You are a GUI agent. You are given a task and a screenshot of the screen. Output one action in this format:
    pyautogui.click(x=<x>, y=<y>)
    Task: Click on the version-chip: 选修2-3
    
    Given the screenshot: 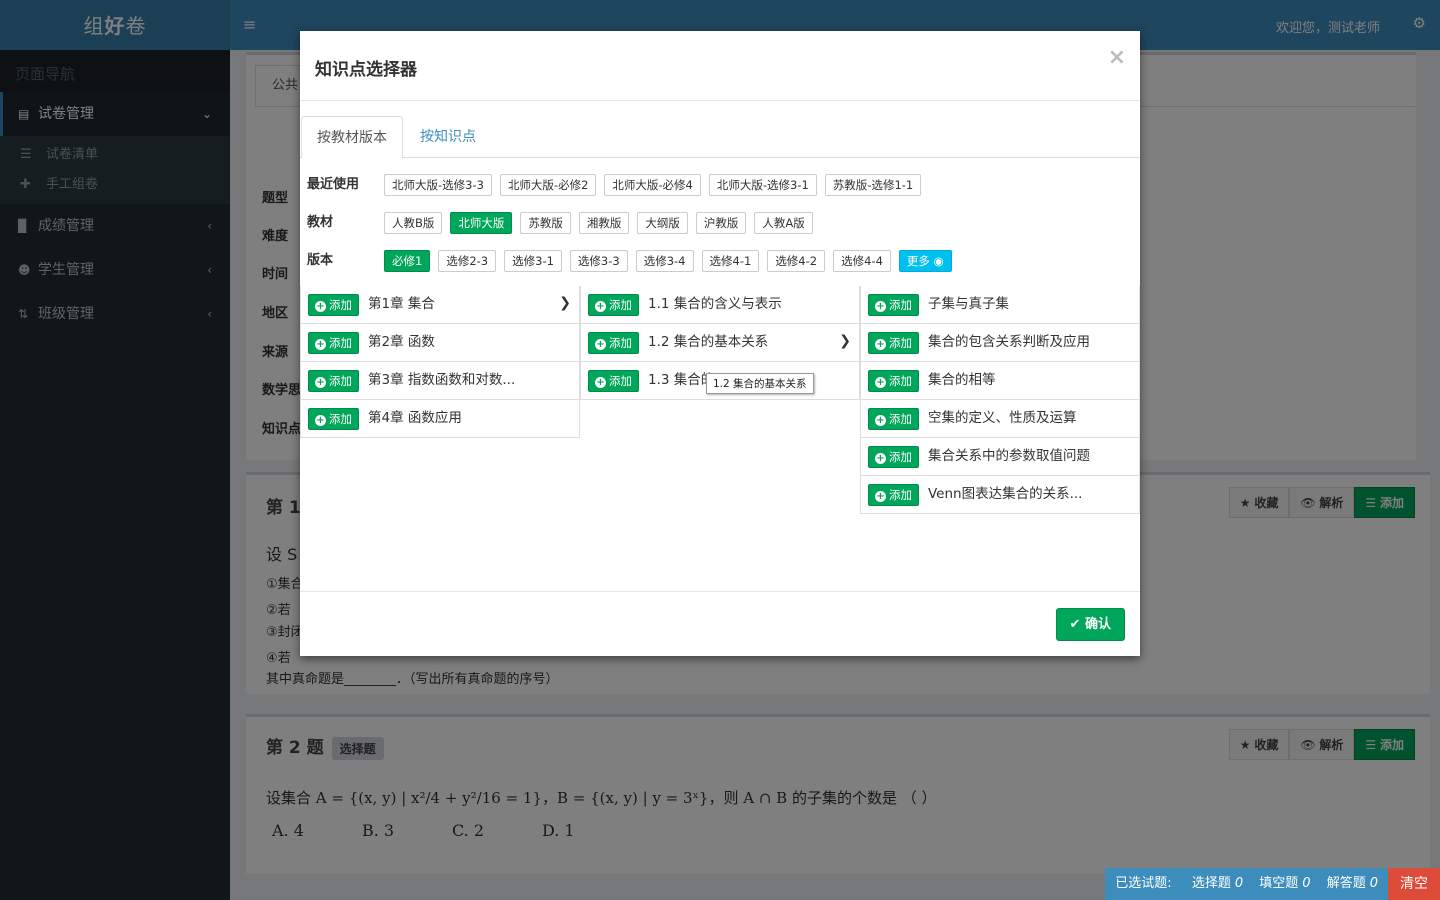 What is the action you would take?
    pyautogui.click(x=467, y=261)
    